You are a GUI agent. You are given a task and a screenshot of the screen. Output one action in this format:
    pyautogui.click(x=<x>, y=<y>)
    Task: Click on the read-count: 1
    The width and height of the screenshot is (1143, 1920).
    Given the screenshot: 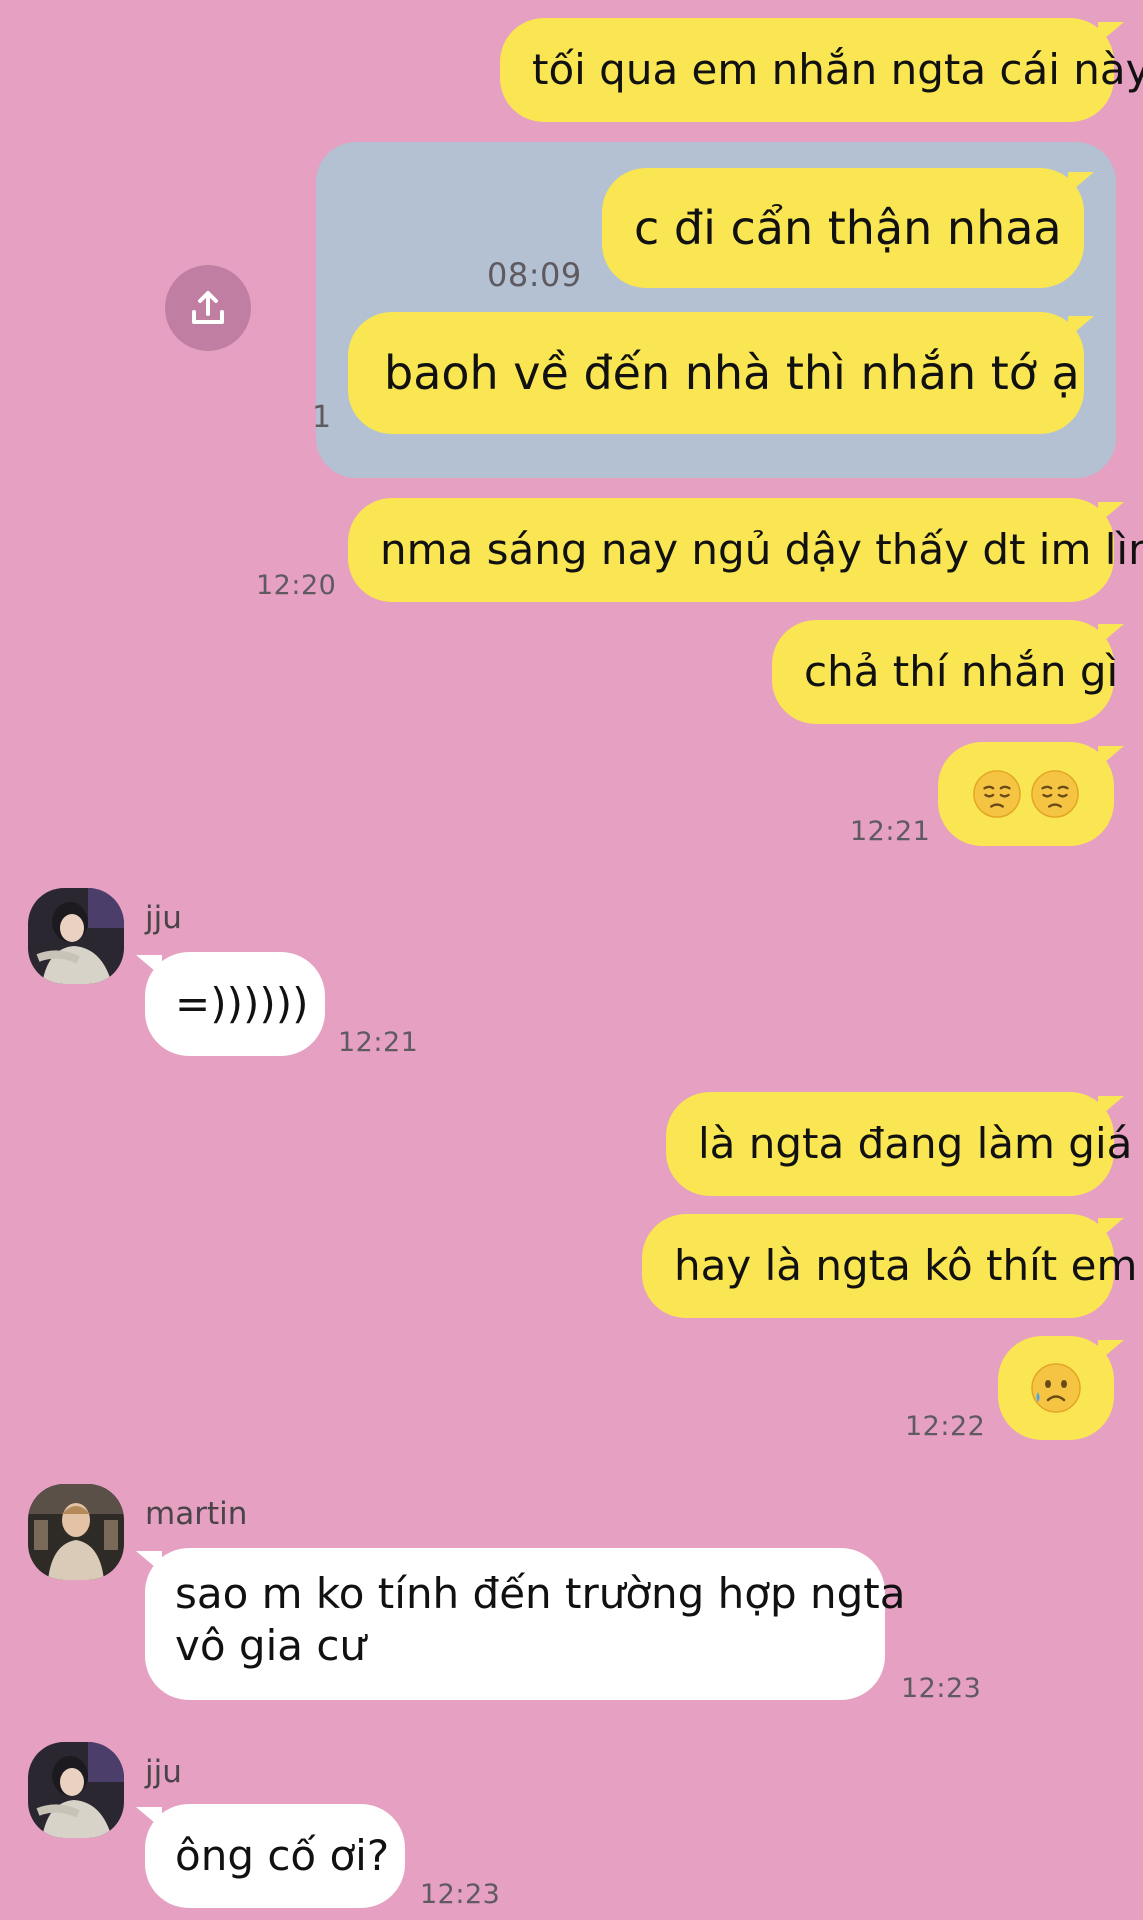 What is the action you would take?
    pyautogui.click(x=322, y=417)
    